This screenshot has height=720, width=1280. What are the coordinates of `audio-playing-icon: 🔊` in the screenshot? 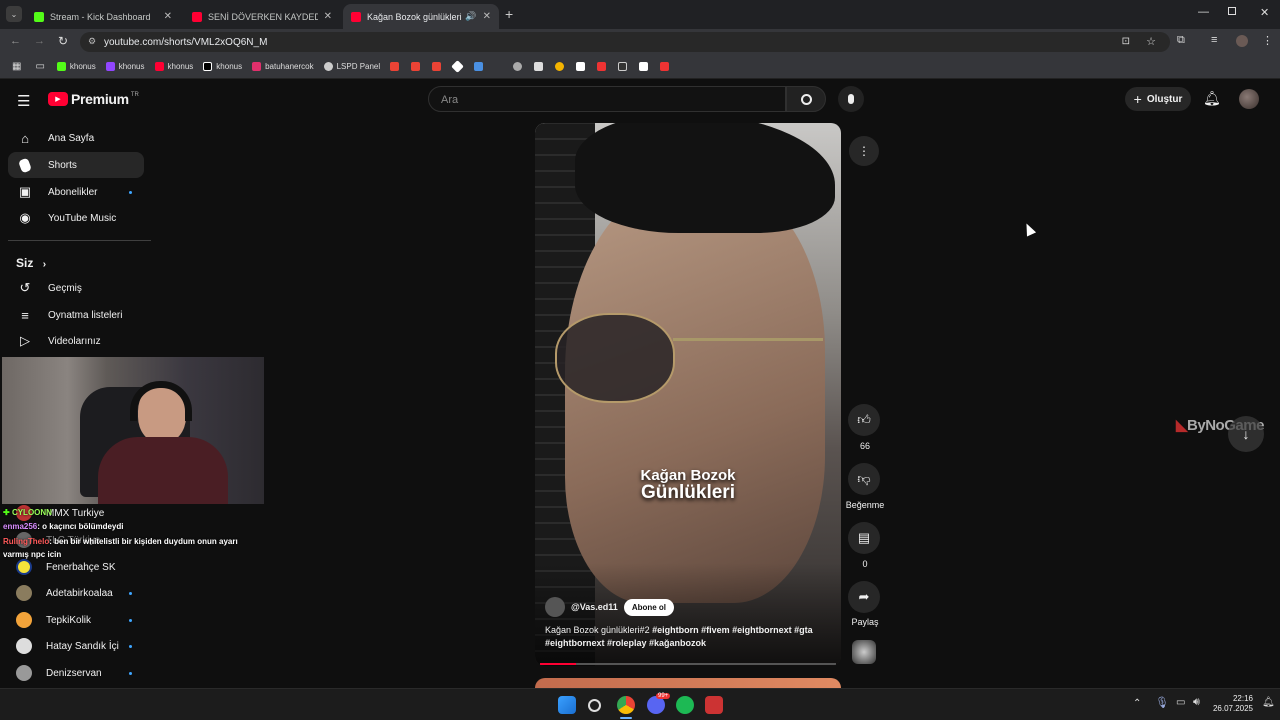 It's located at (470, 16).